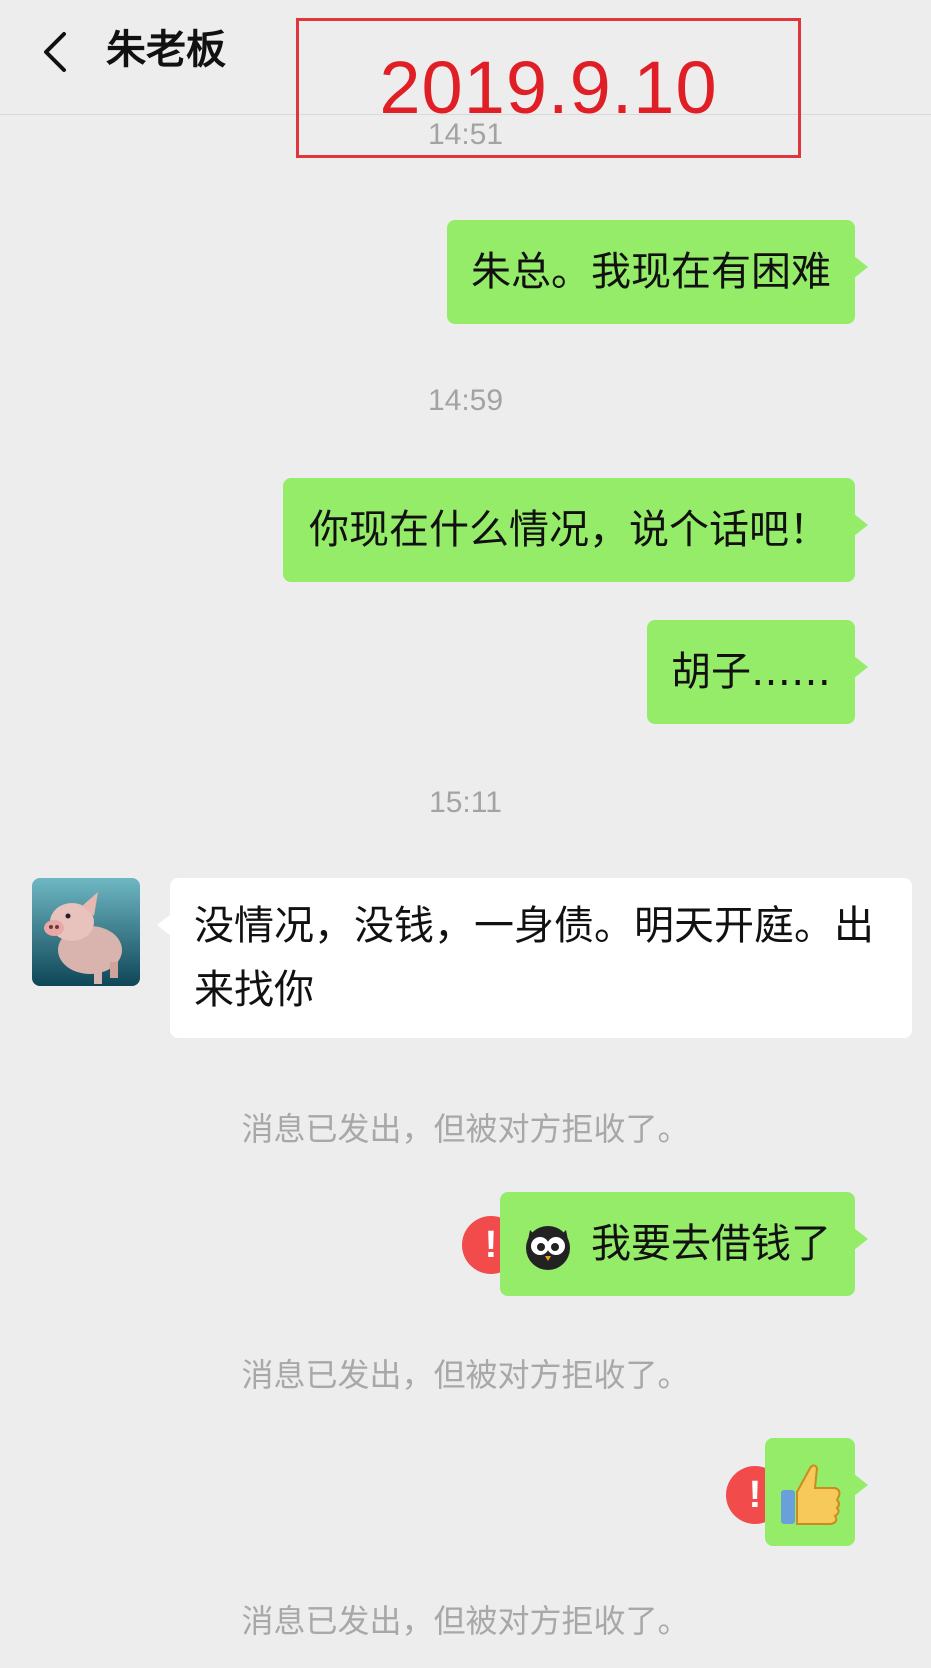  I want to click on message-bubble-sent: 我要去借钱了, so click(684, 1244).